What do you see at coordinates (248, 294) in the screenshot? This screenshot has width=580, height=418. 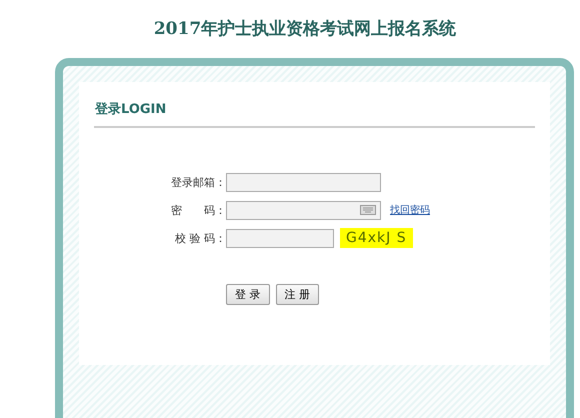 I see `login-button: 登 录` at bounding box center [248, 294].